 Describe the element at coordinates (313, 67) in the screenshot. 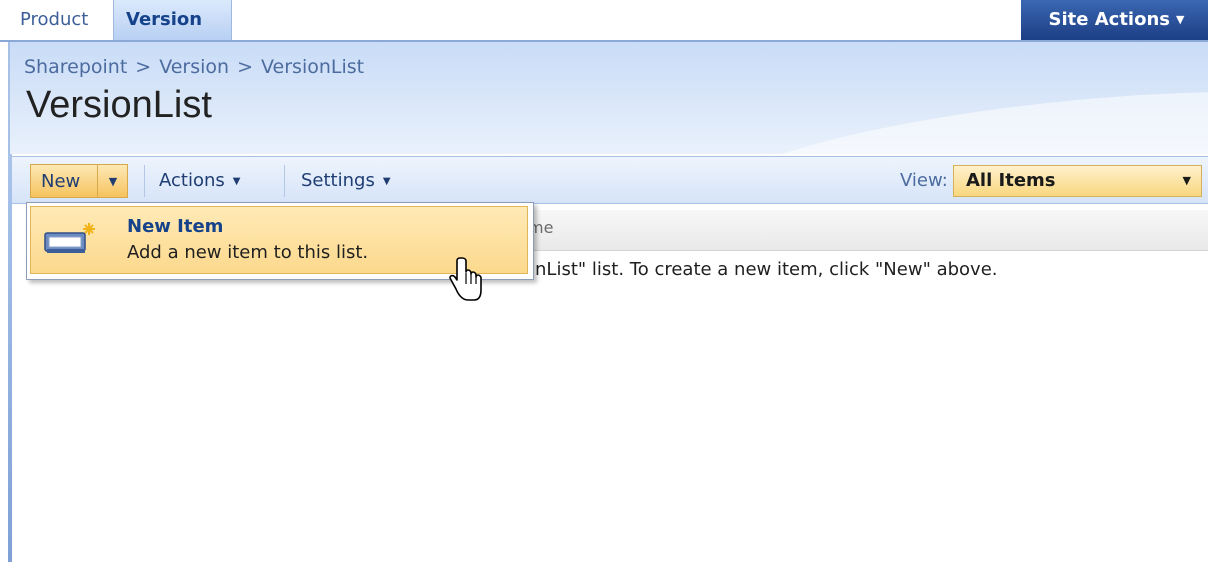

I see `breadcrumb-current: VersionList` at that location.